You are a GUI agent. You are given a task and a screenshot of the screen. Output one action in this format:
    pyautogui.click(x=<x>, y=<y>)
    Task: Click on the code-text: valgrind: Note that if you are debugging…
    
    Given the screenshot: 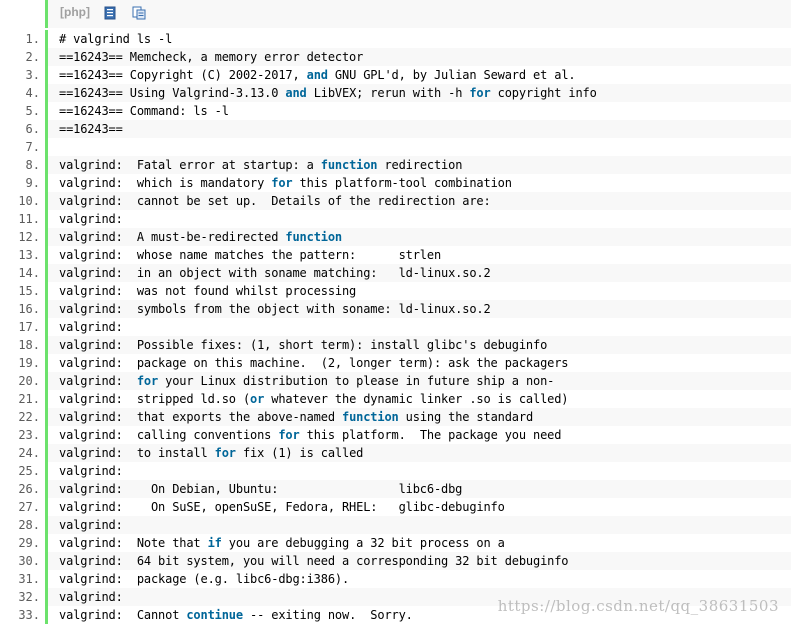 What is the action you would take?
    pyautogui.click(x=282, y=543)
    